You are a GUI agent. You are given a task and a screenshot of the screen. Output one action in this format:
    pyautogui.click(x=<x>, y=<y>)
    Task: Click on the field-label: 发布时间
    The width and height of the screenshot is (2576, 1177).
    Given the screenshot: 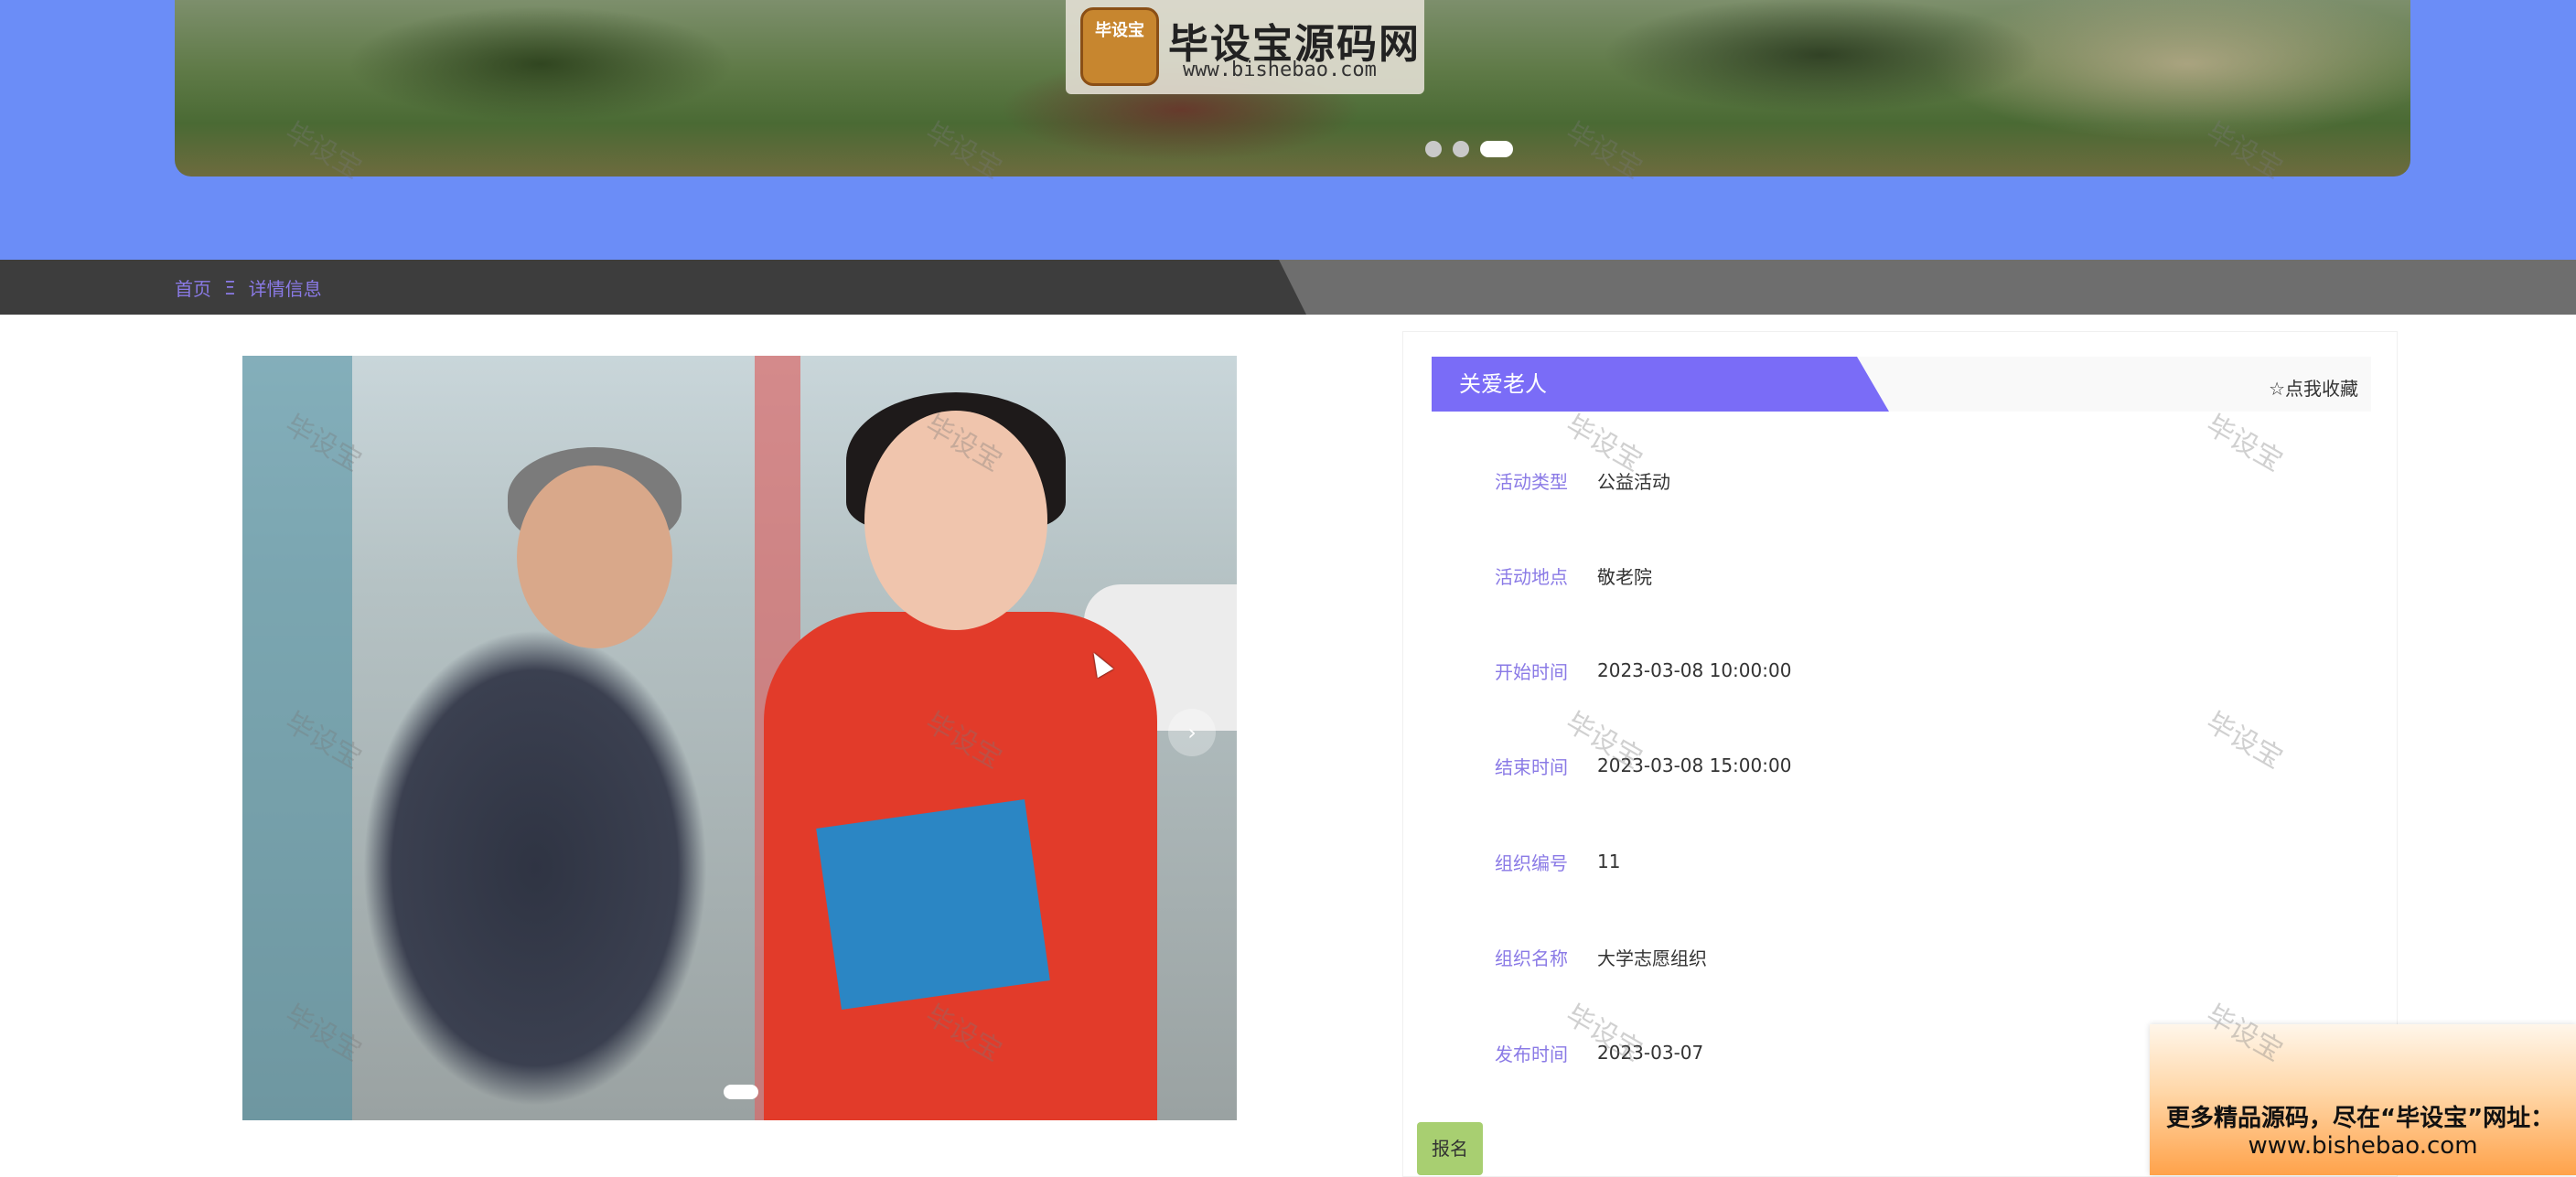 What is the action you would take?
    pyautogui.click(x=1532, y=1054)
    